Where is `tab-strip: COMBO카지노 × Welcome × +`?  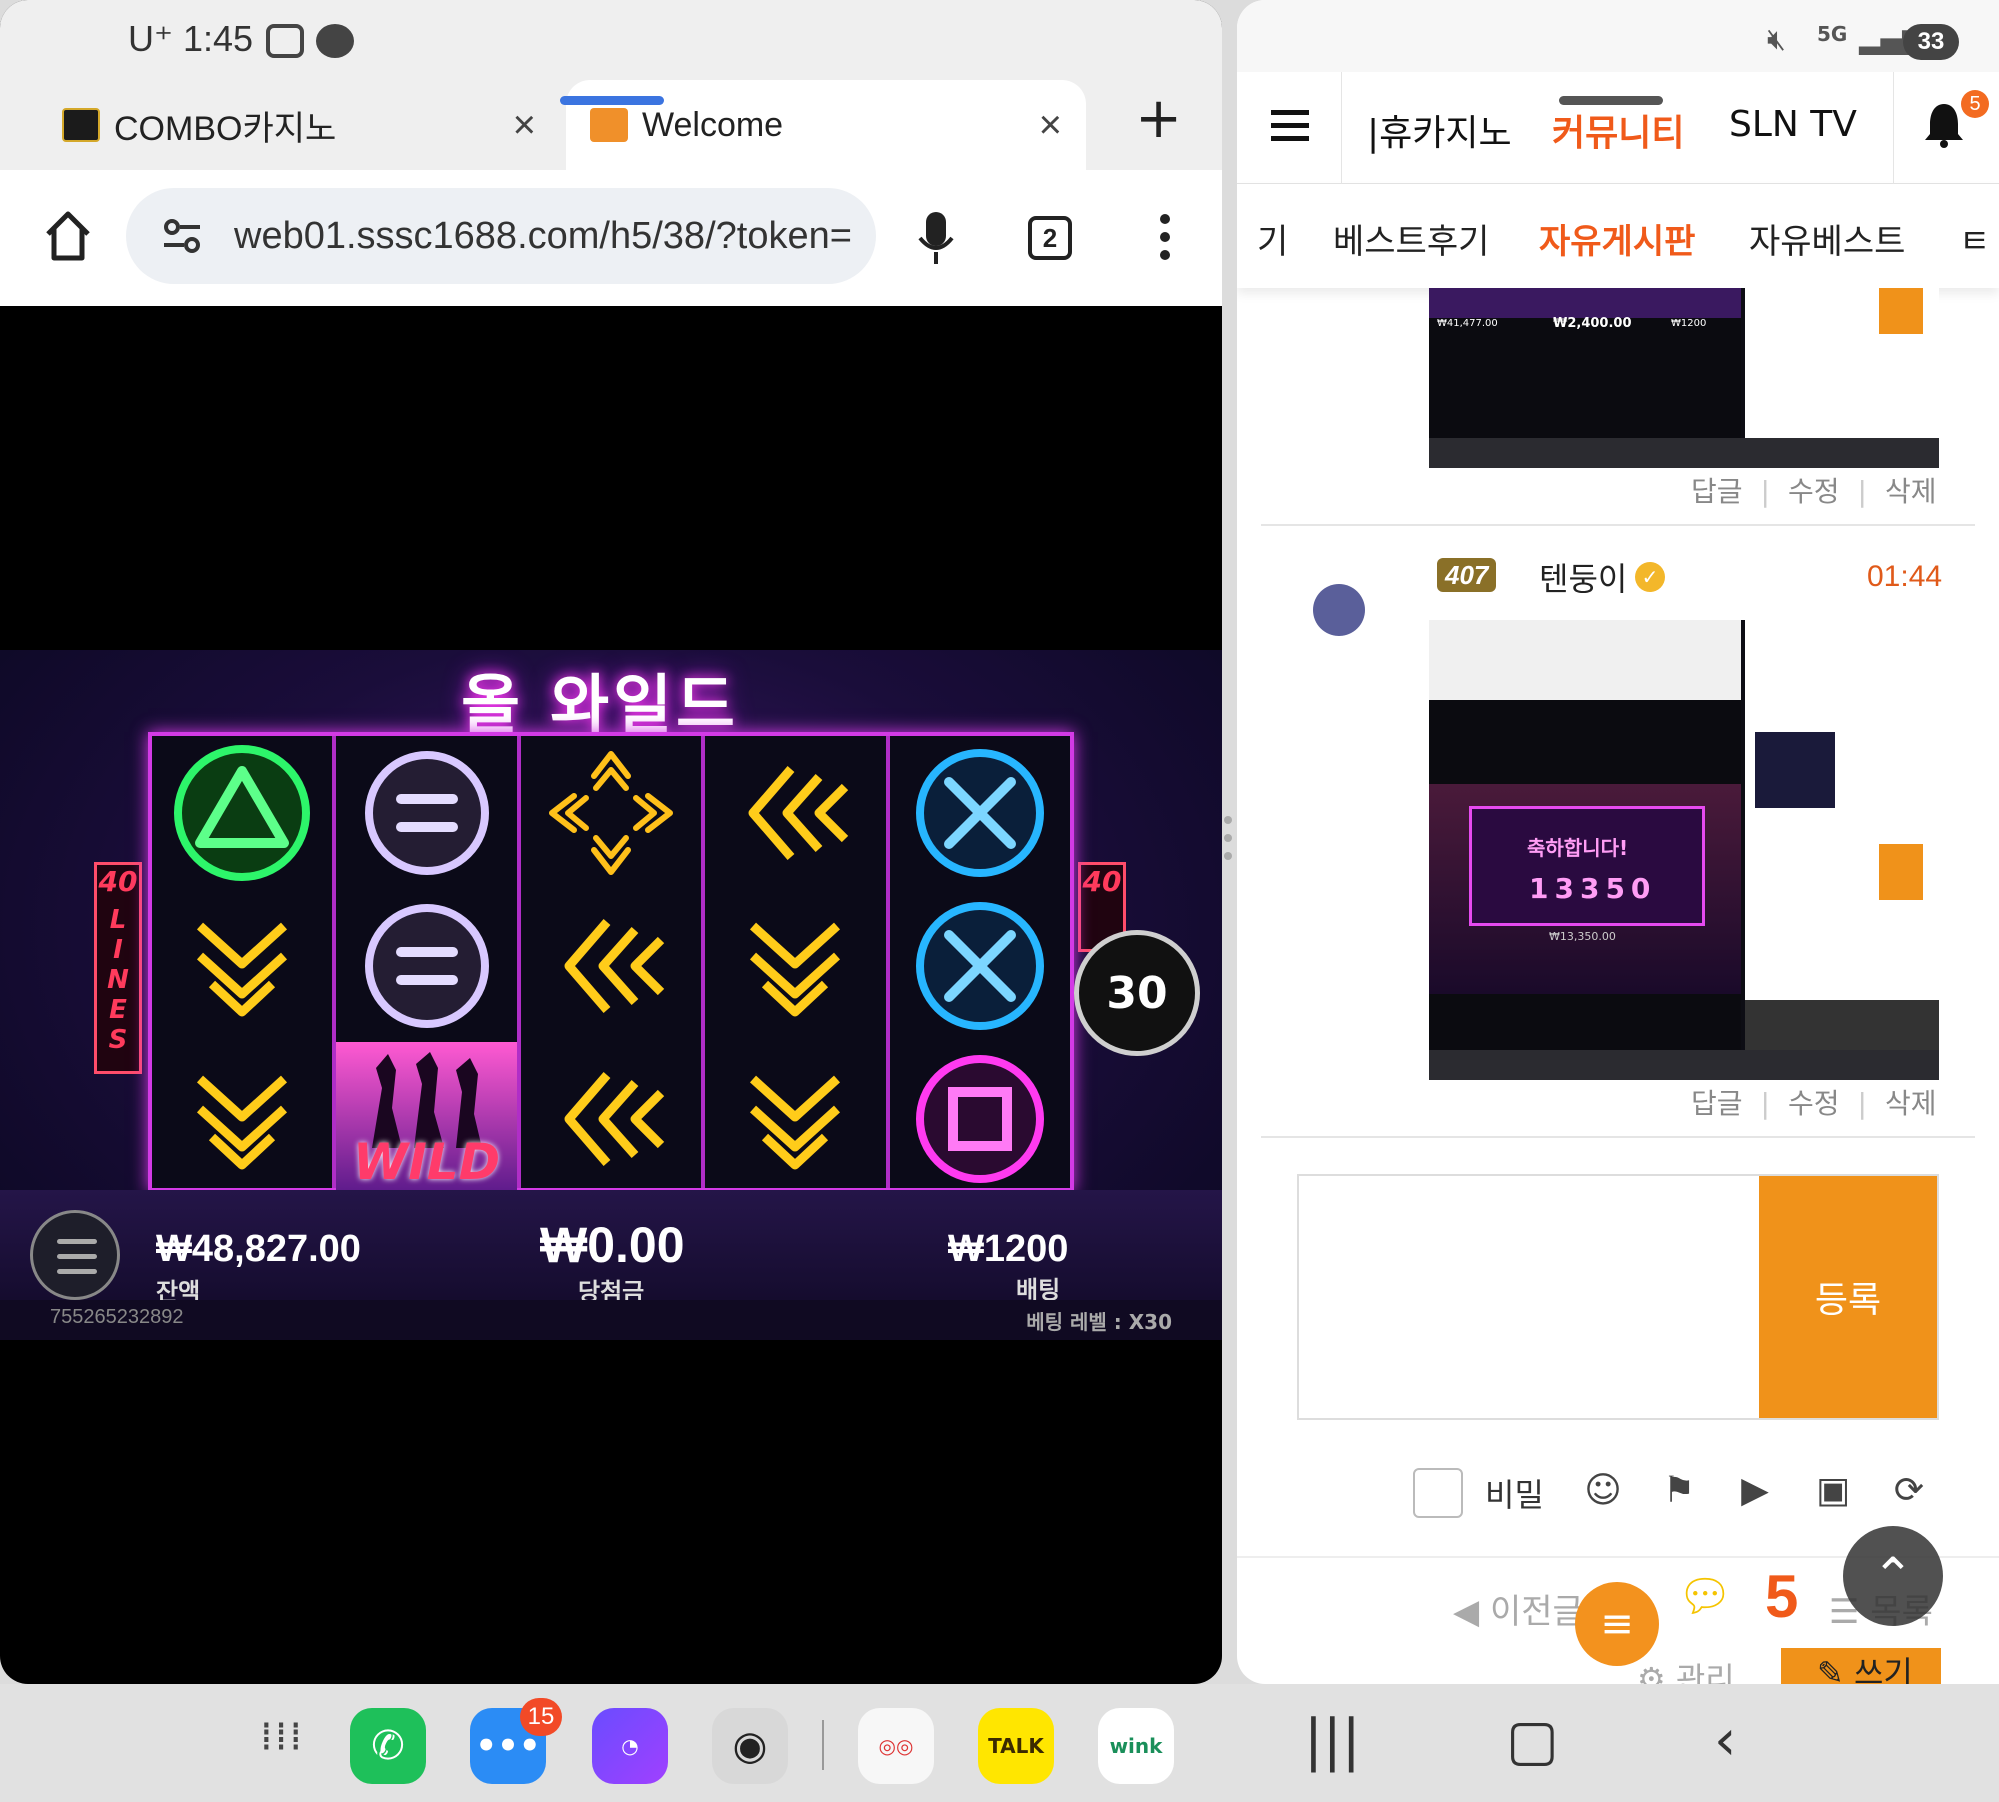
tab-strip: COMBO카지노 × Welcome × + is located at coordinates (611, 125).